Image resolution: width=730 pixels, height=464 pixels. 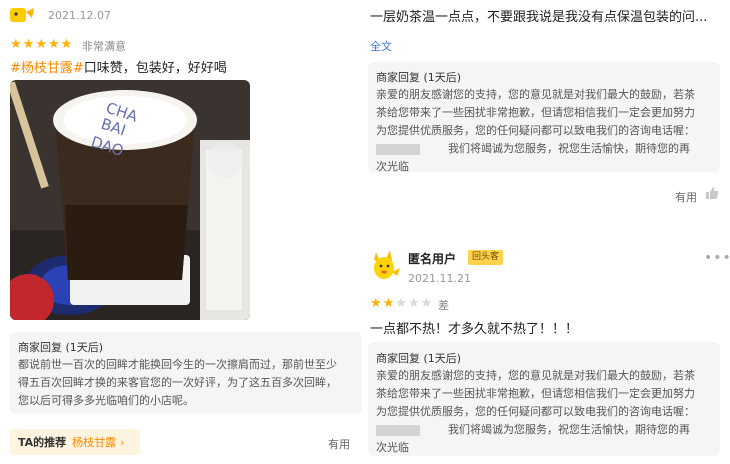 I want to click on recommend-item: 杨枝甘露, so click(x=94, y=442).